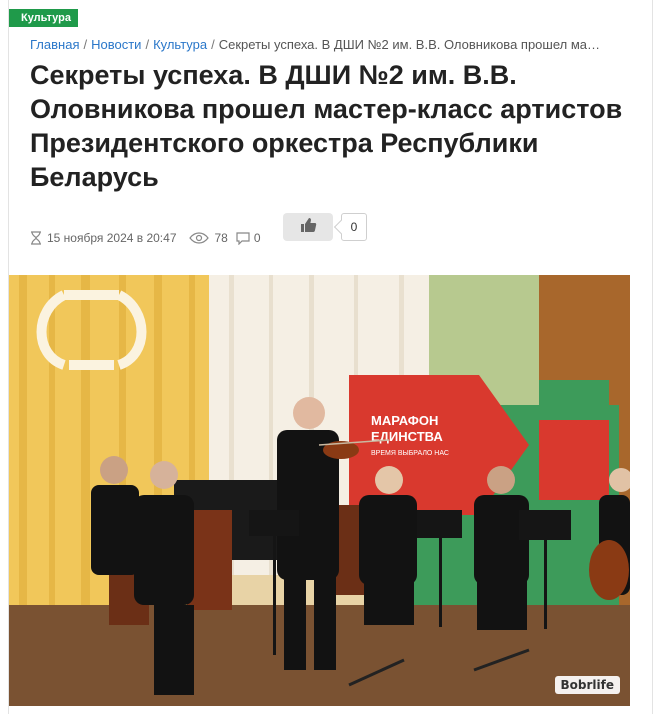  What do you see at coordinates (243, 238) in the screenshot?
I see `comment-icon` at bounding box center [243, 238].